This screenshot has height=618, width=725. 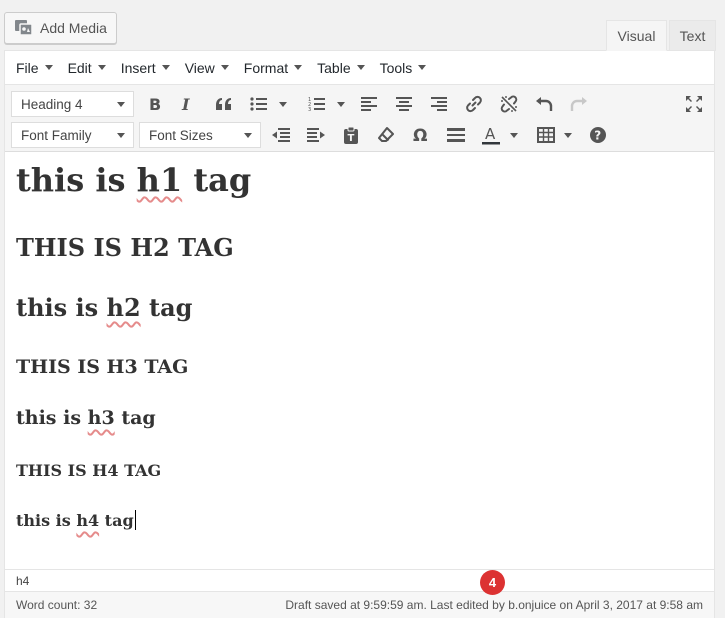 I want to click on heading-3-text: this is, so click(x=52, y=418).